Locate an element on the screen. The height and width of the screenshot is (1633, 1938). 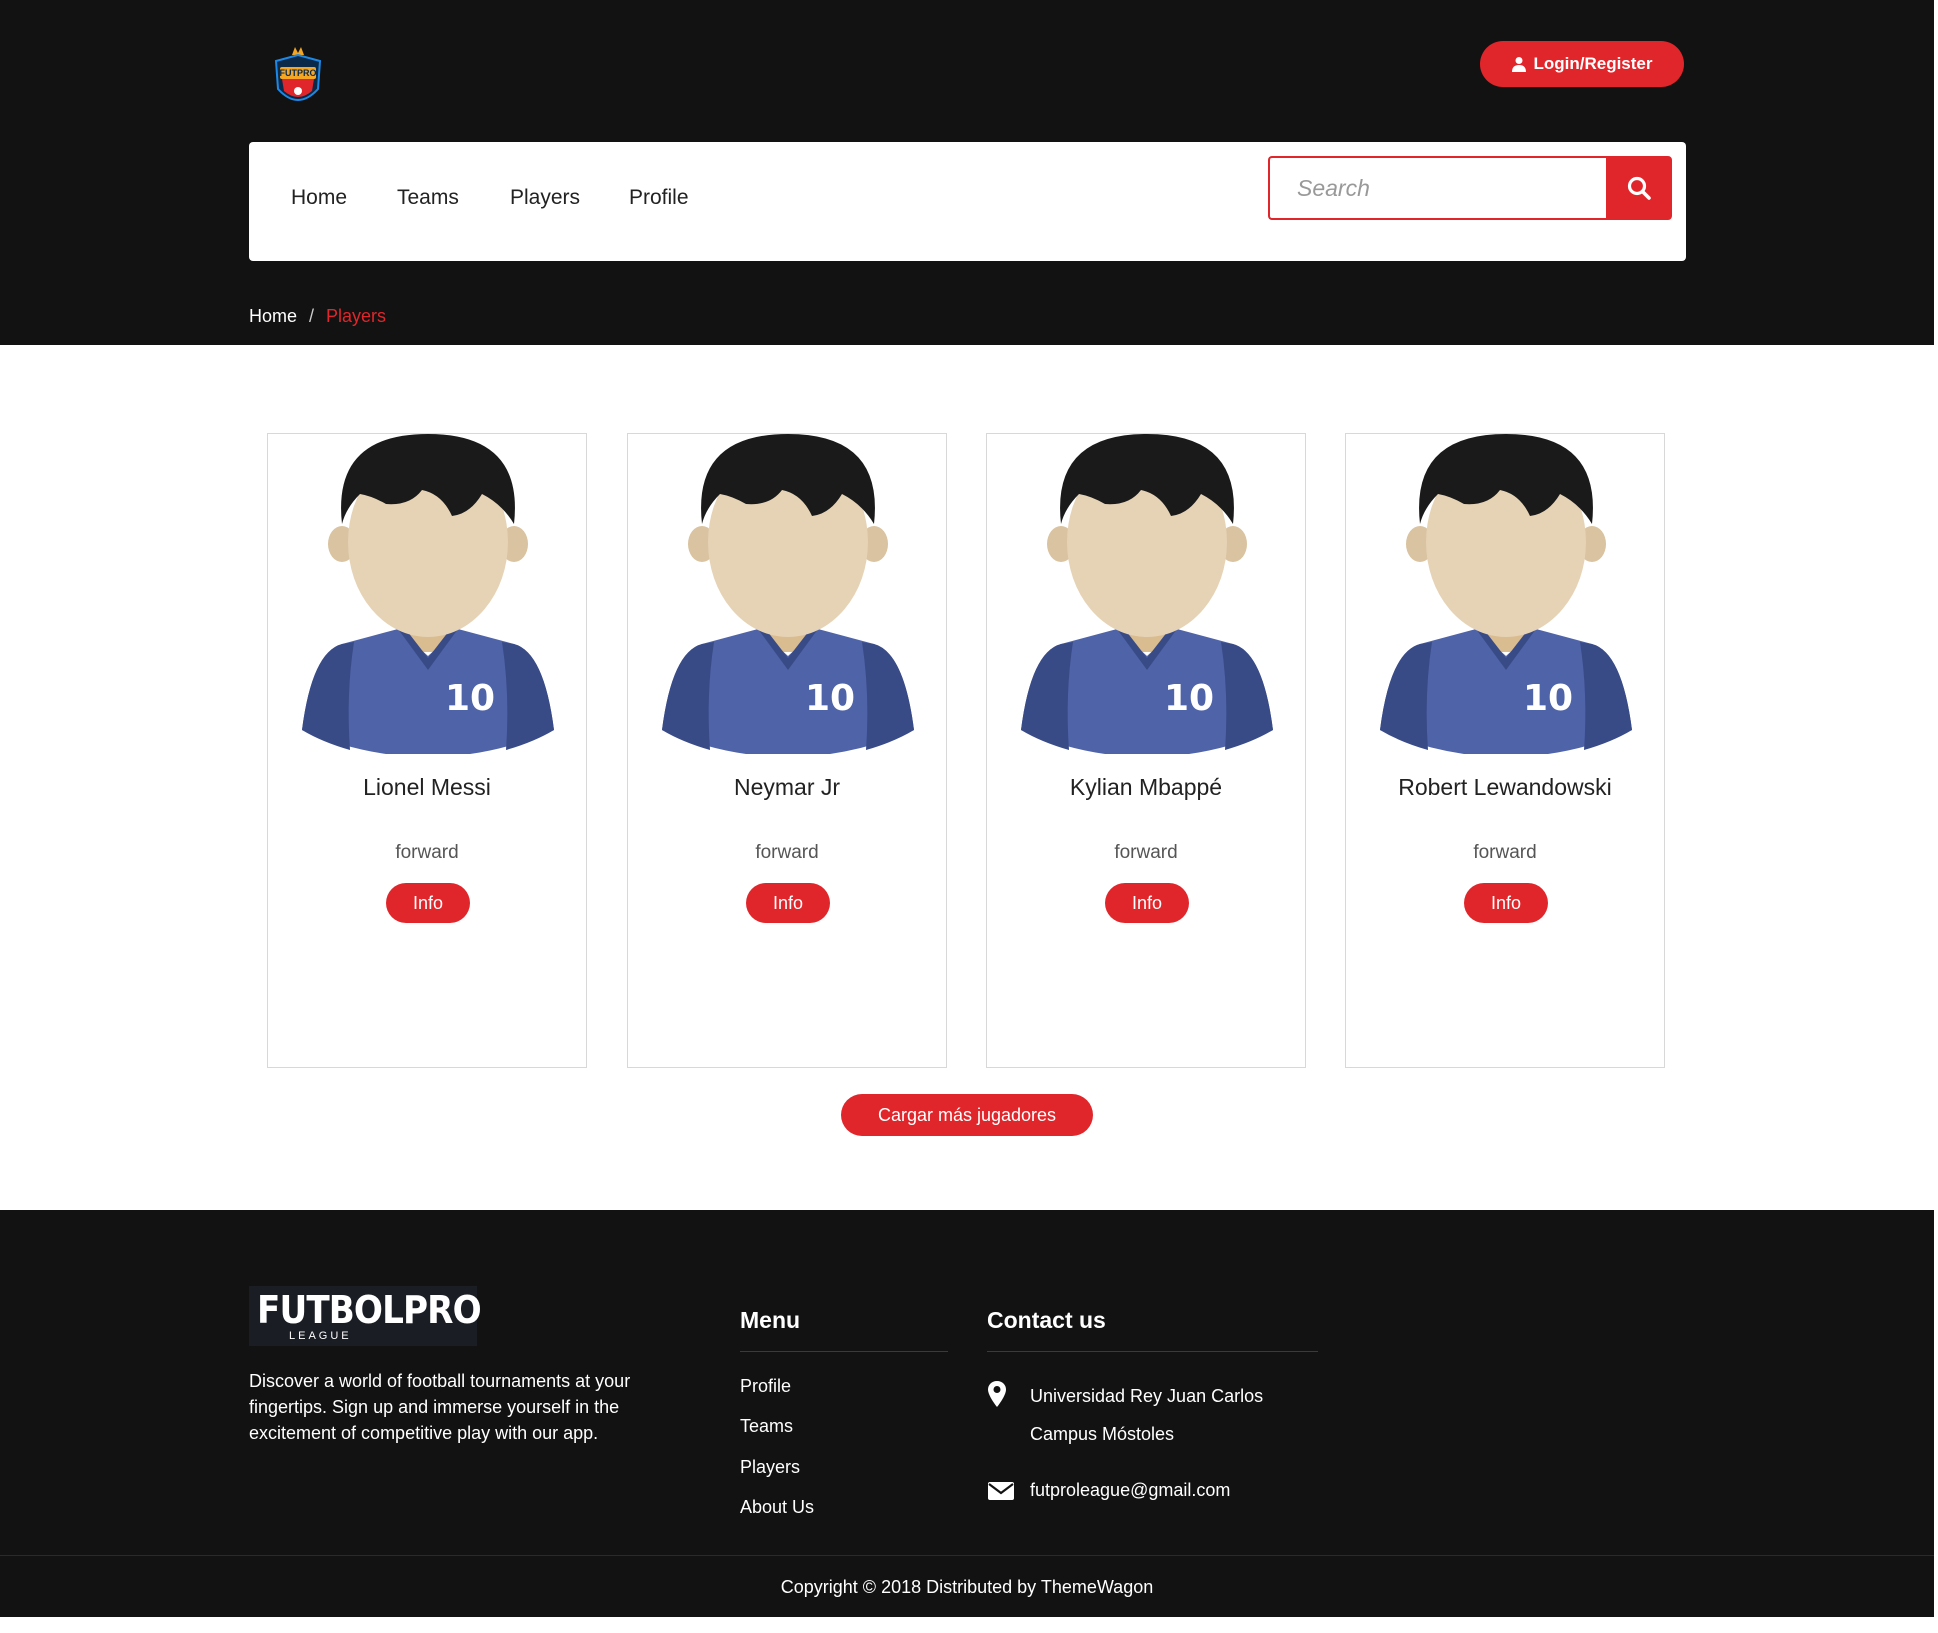
footer-link-about-us: About Us is located at coordinates (777, 1507).